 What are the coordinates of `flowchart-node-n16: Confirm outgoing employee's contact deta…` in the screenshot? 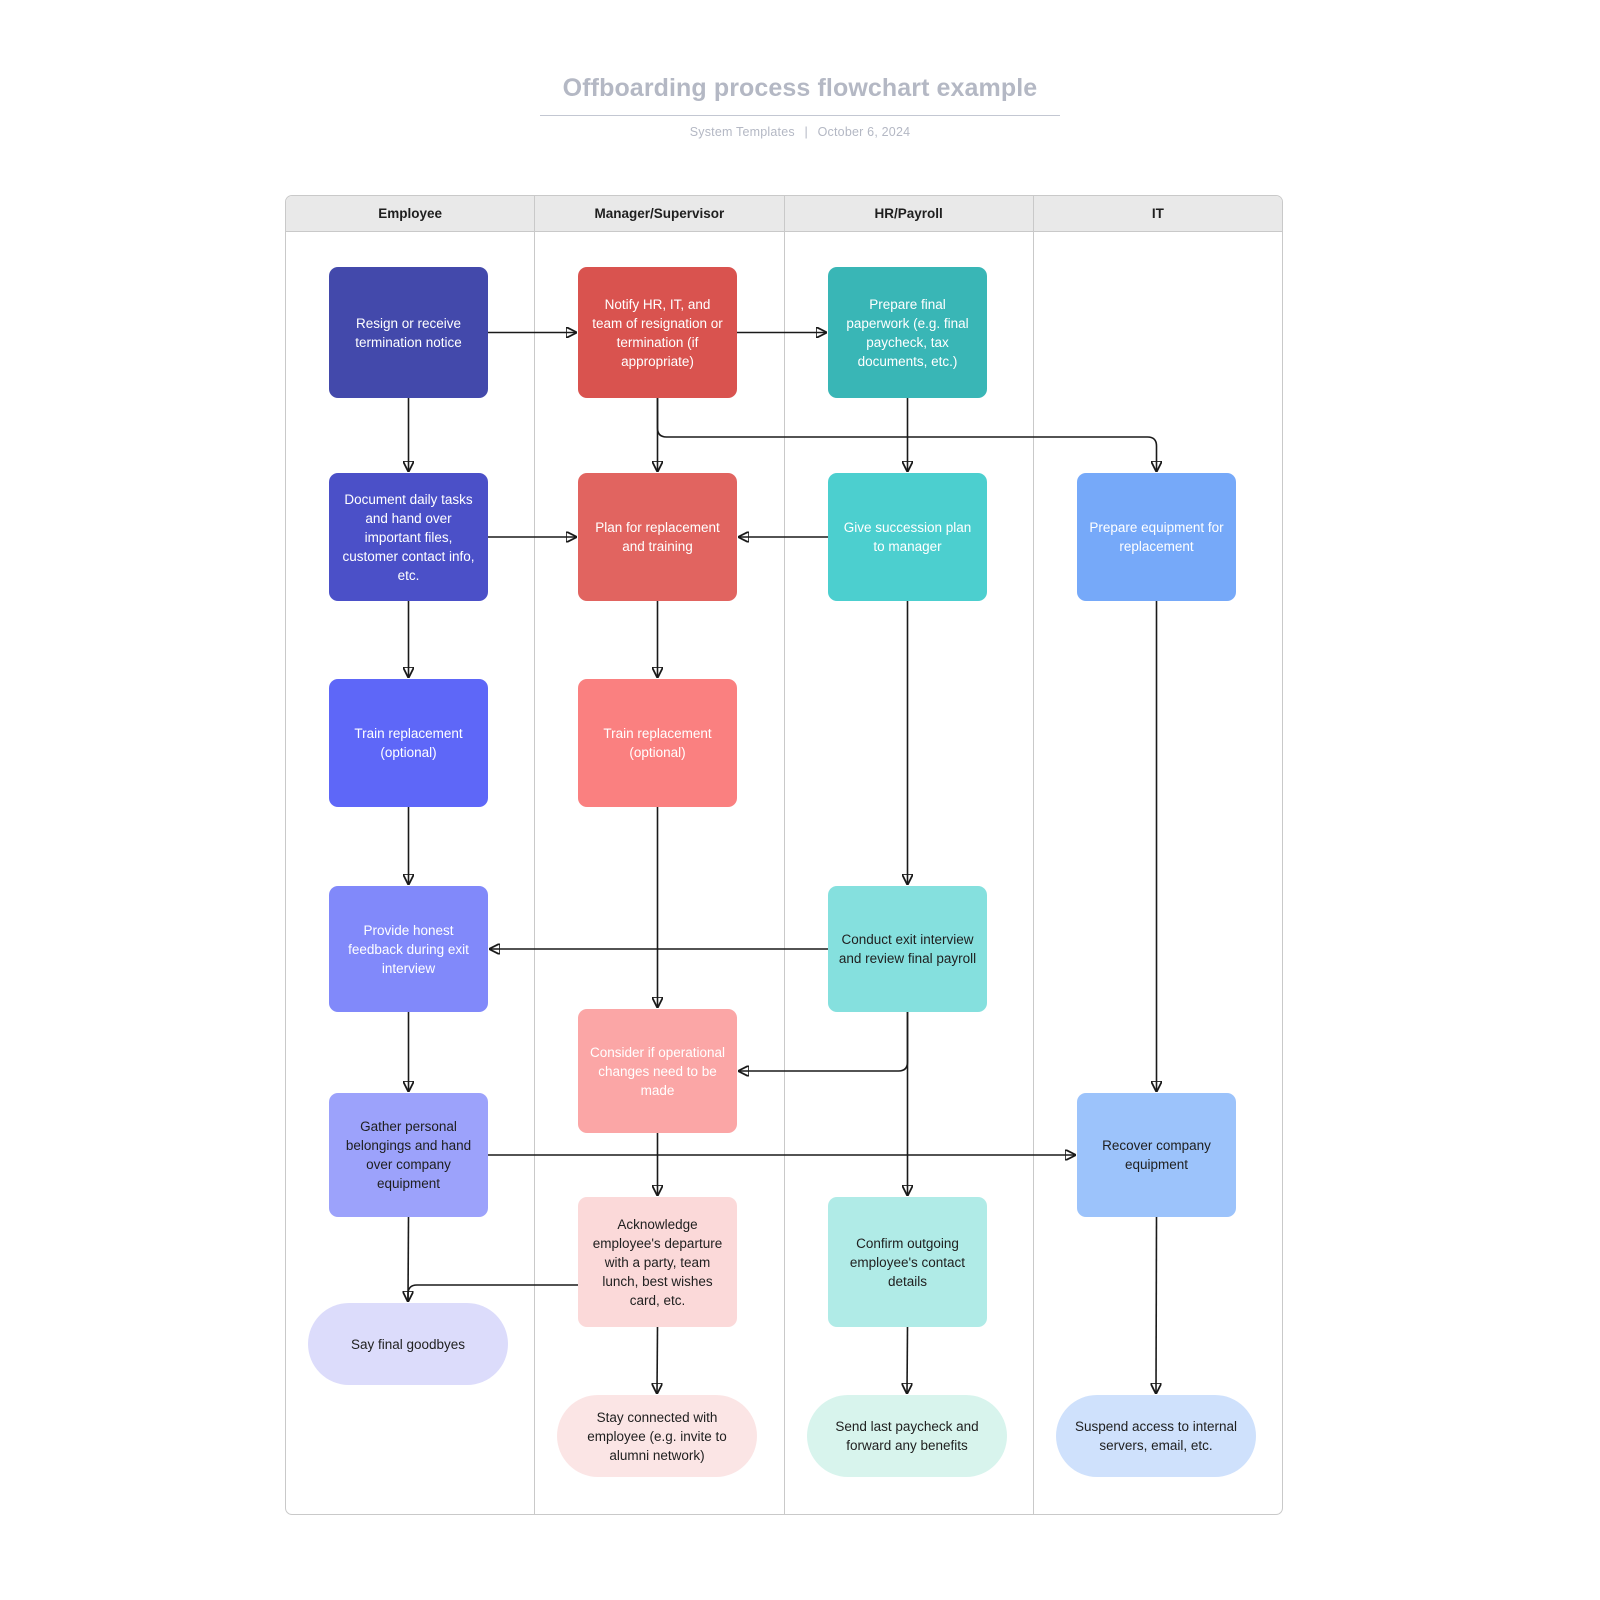 It's located at (907, 1262).